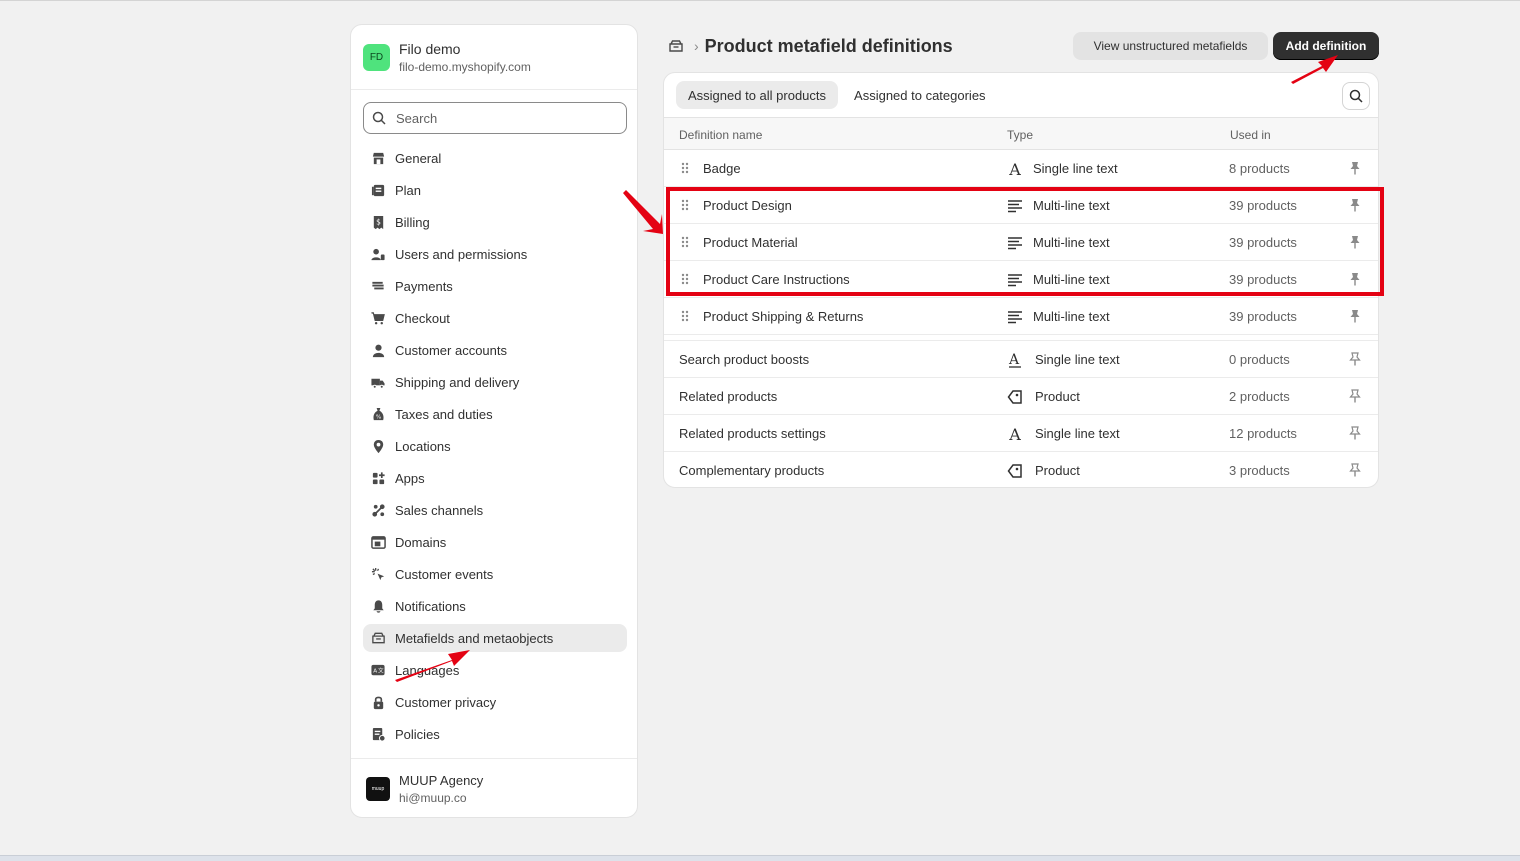  I want to click on definition-name: Complementary products, so click(752, 470).